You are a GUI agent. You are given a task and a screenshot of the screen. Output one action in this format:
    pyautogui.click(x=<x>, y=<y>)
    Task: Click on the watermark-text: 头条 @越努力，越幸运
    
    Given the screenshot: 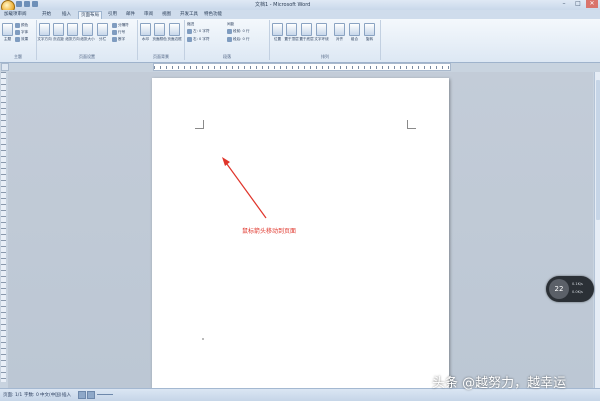 What is the action you would take?
    pyautogui.click(x=499, y=383)
    